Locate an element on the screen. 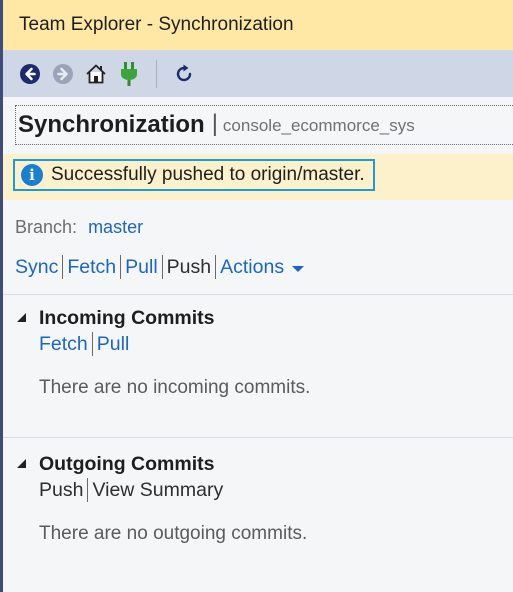 The height and width of the screenshot is (592, 513). notification-text: Successfully pushed to origin/master. is located at coordinates (208, 174).